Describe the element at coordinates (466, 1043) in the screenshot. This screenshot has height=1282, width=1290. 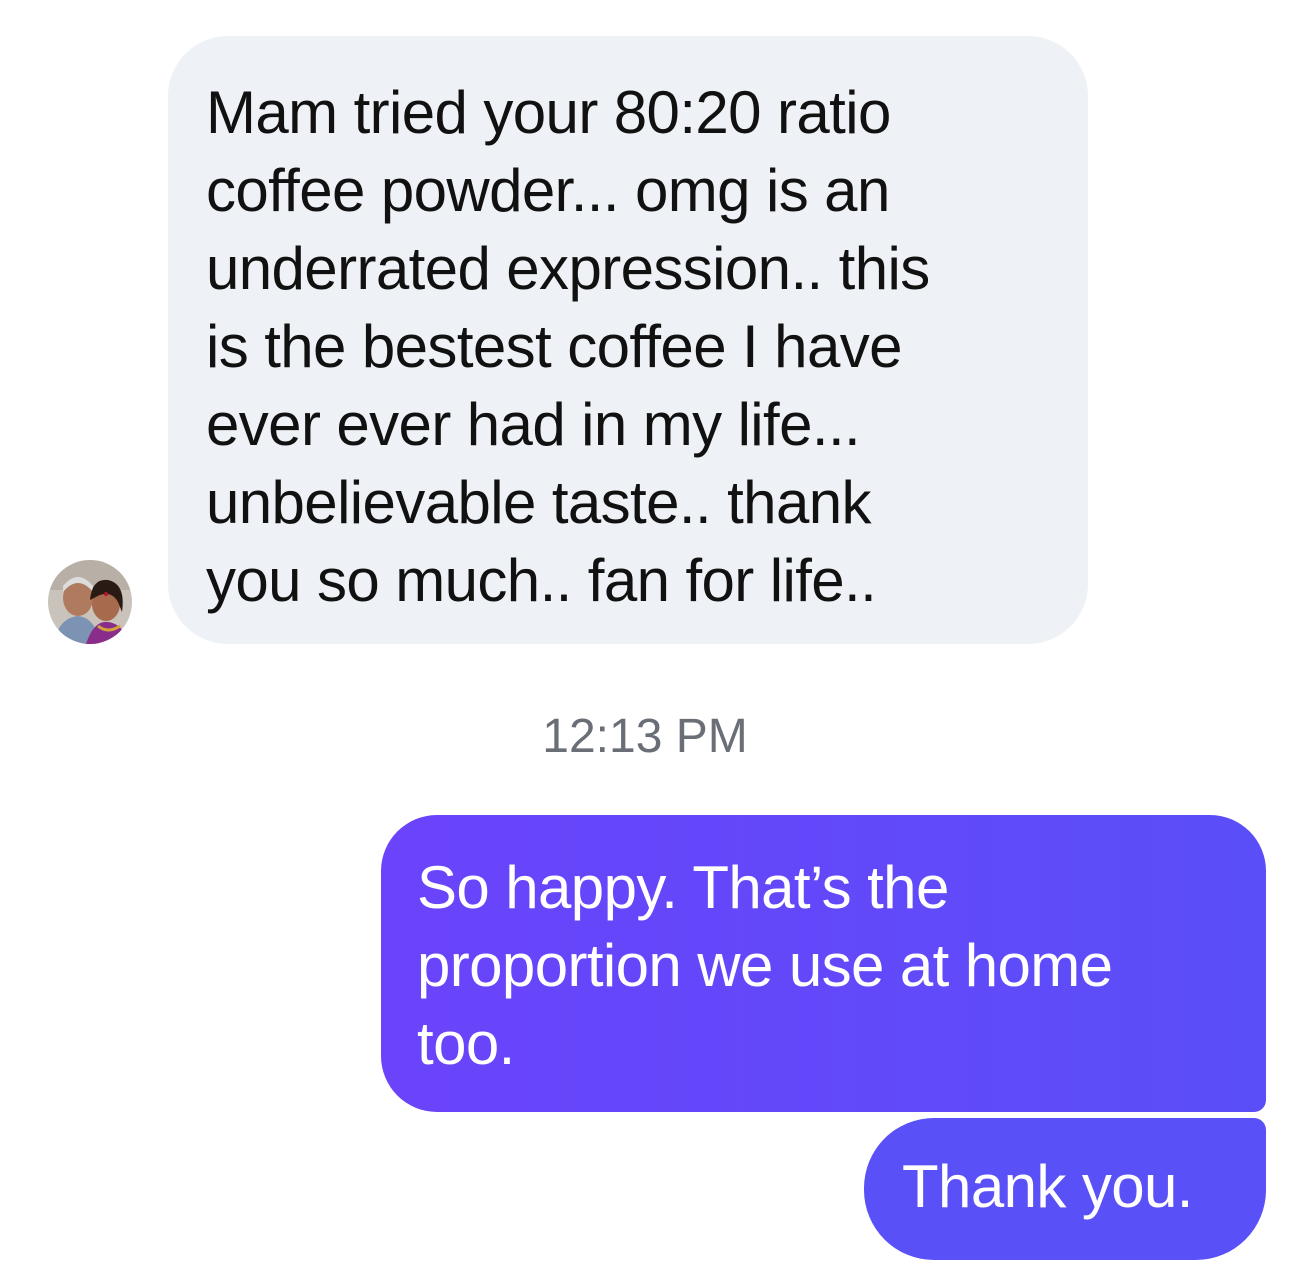
I see `outgoing-message-line: too.` at that location.